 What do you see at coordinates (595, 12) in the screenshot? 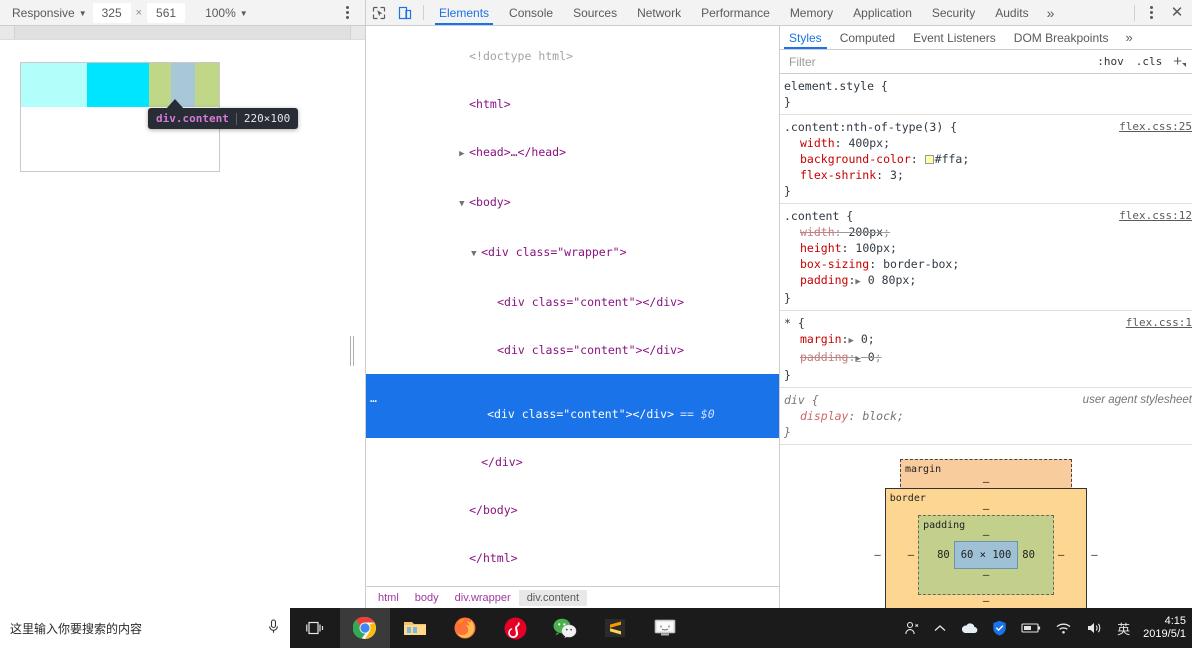
I see `tab-sources: Sources` at bounding box center [595, 12].